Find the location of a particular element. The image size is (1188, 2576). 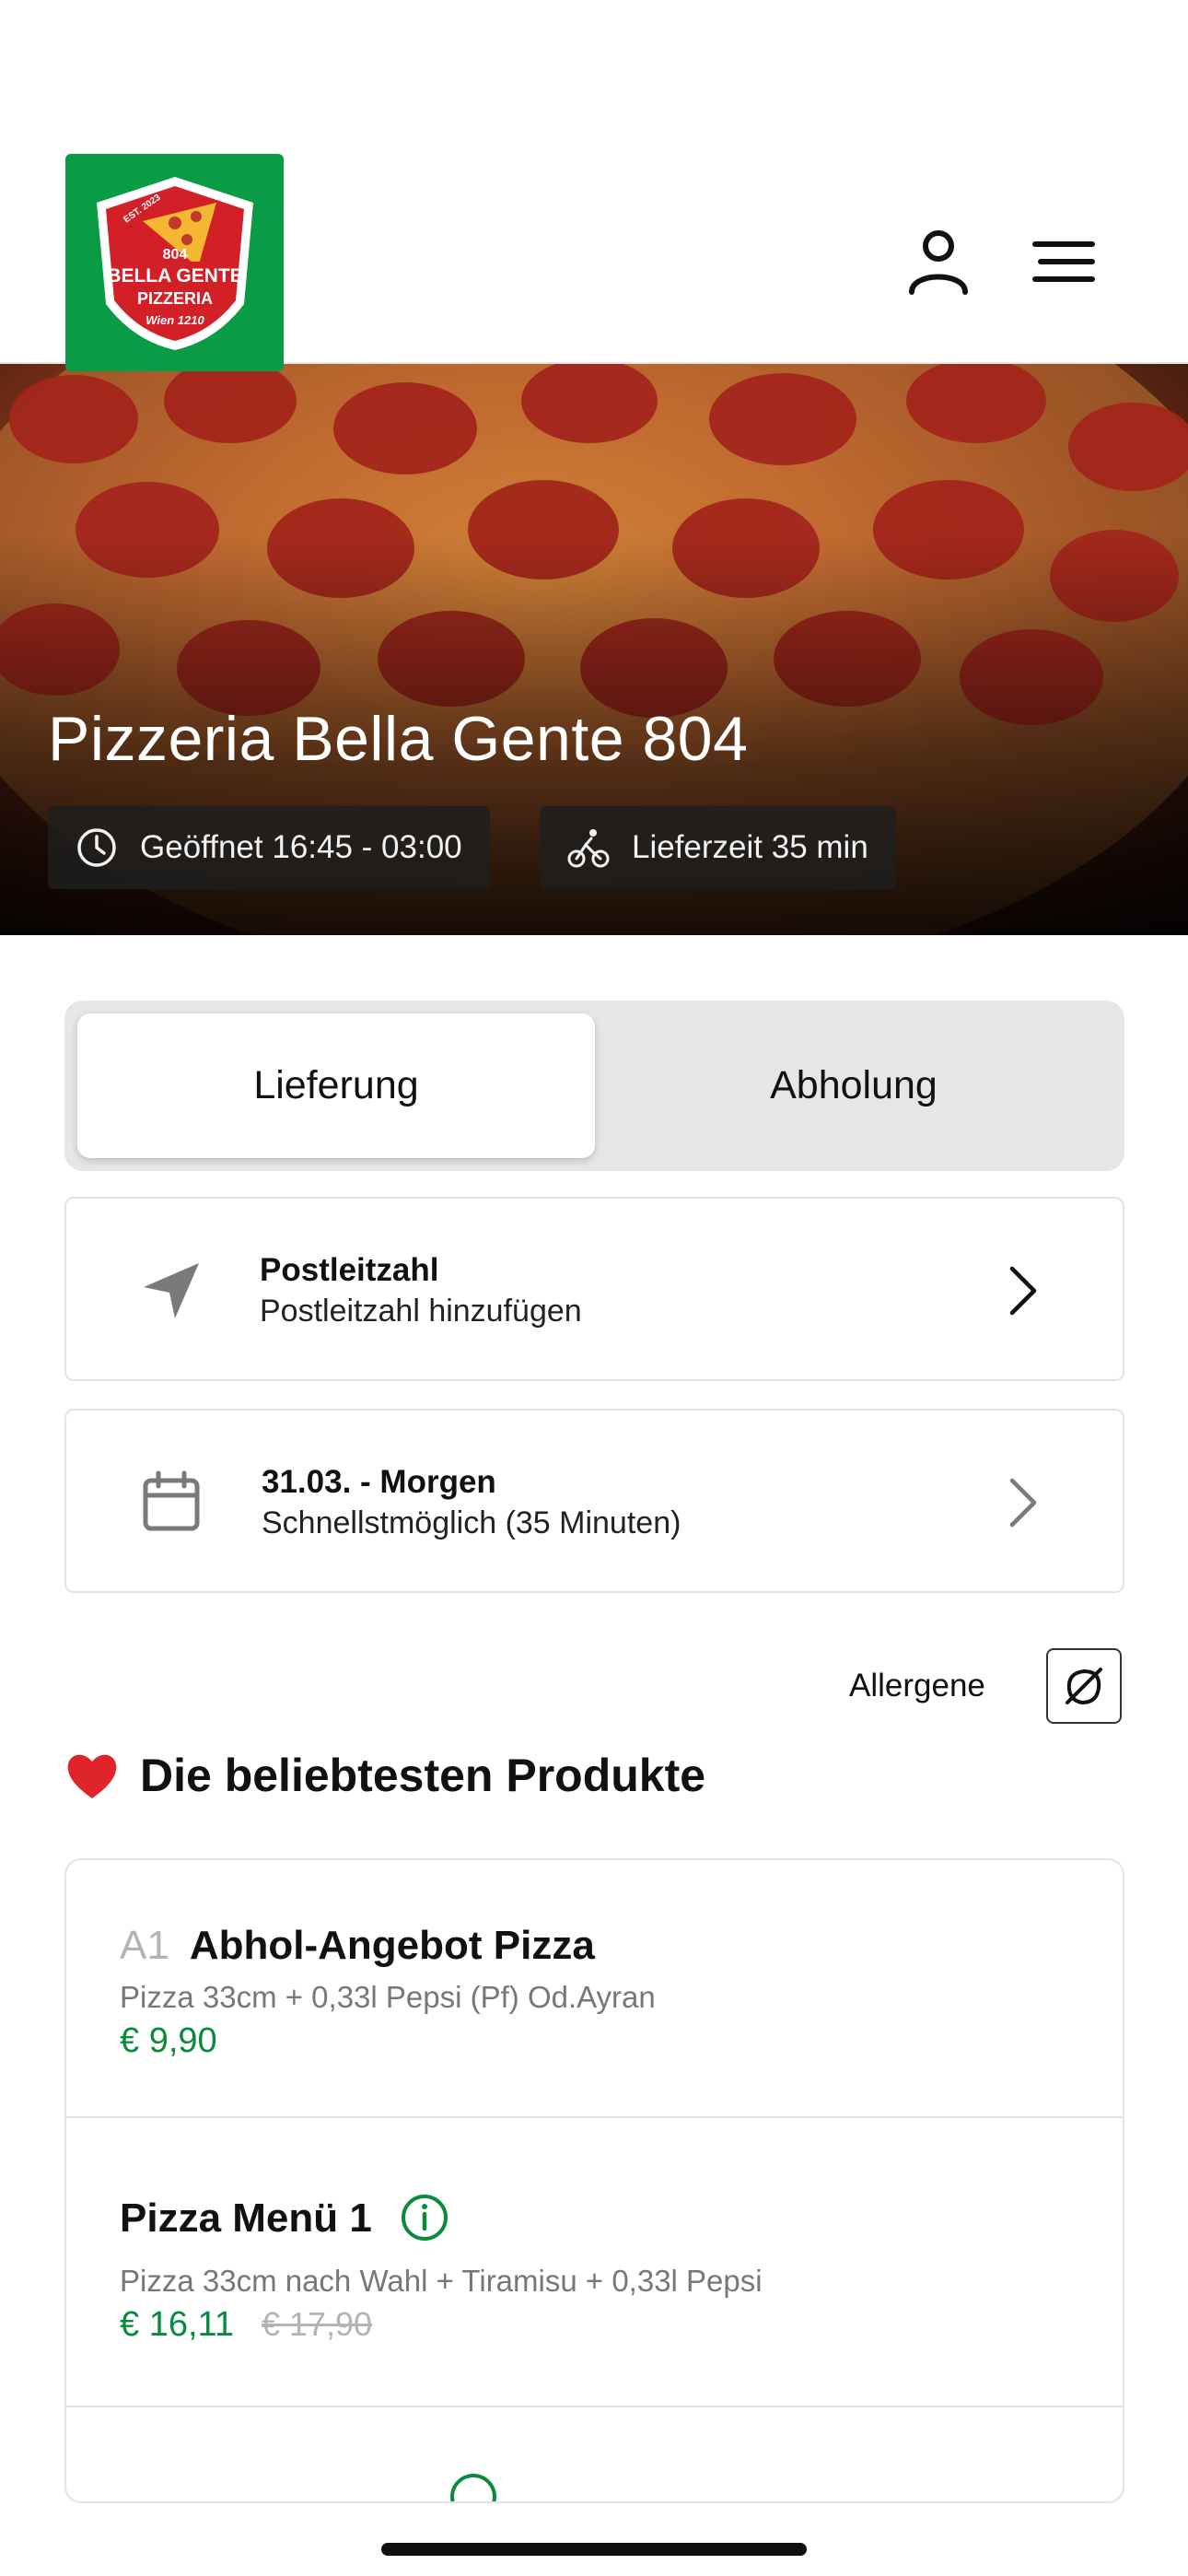

order-mode-toggle: Lieferung Abholung is located at coordinates (594, 1086).